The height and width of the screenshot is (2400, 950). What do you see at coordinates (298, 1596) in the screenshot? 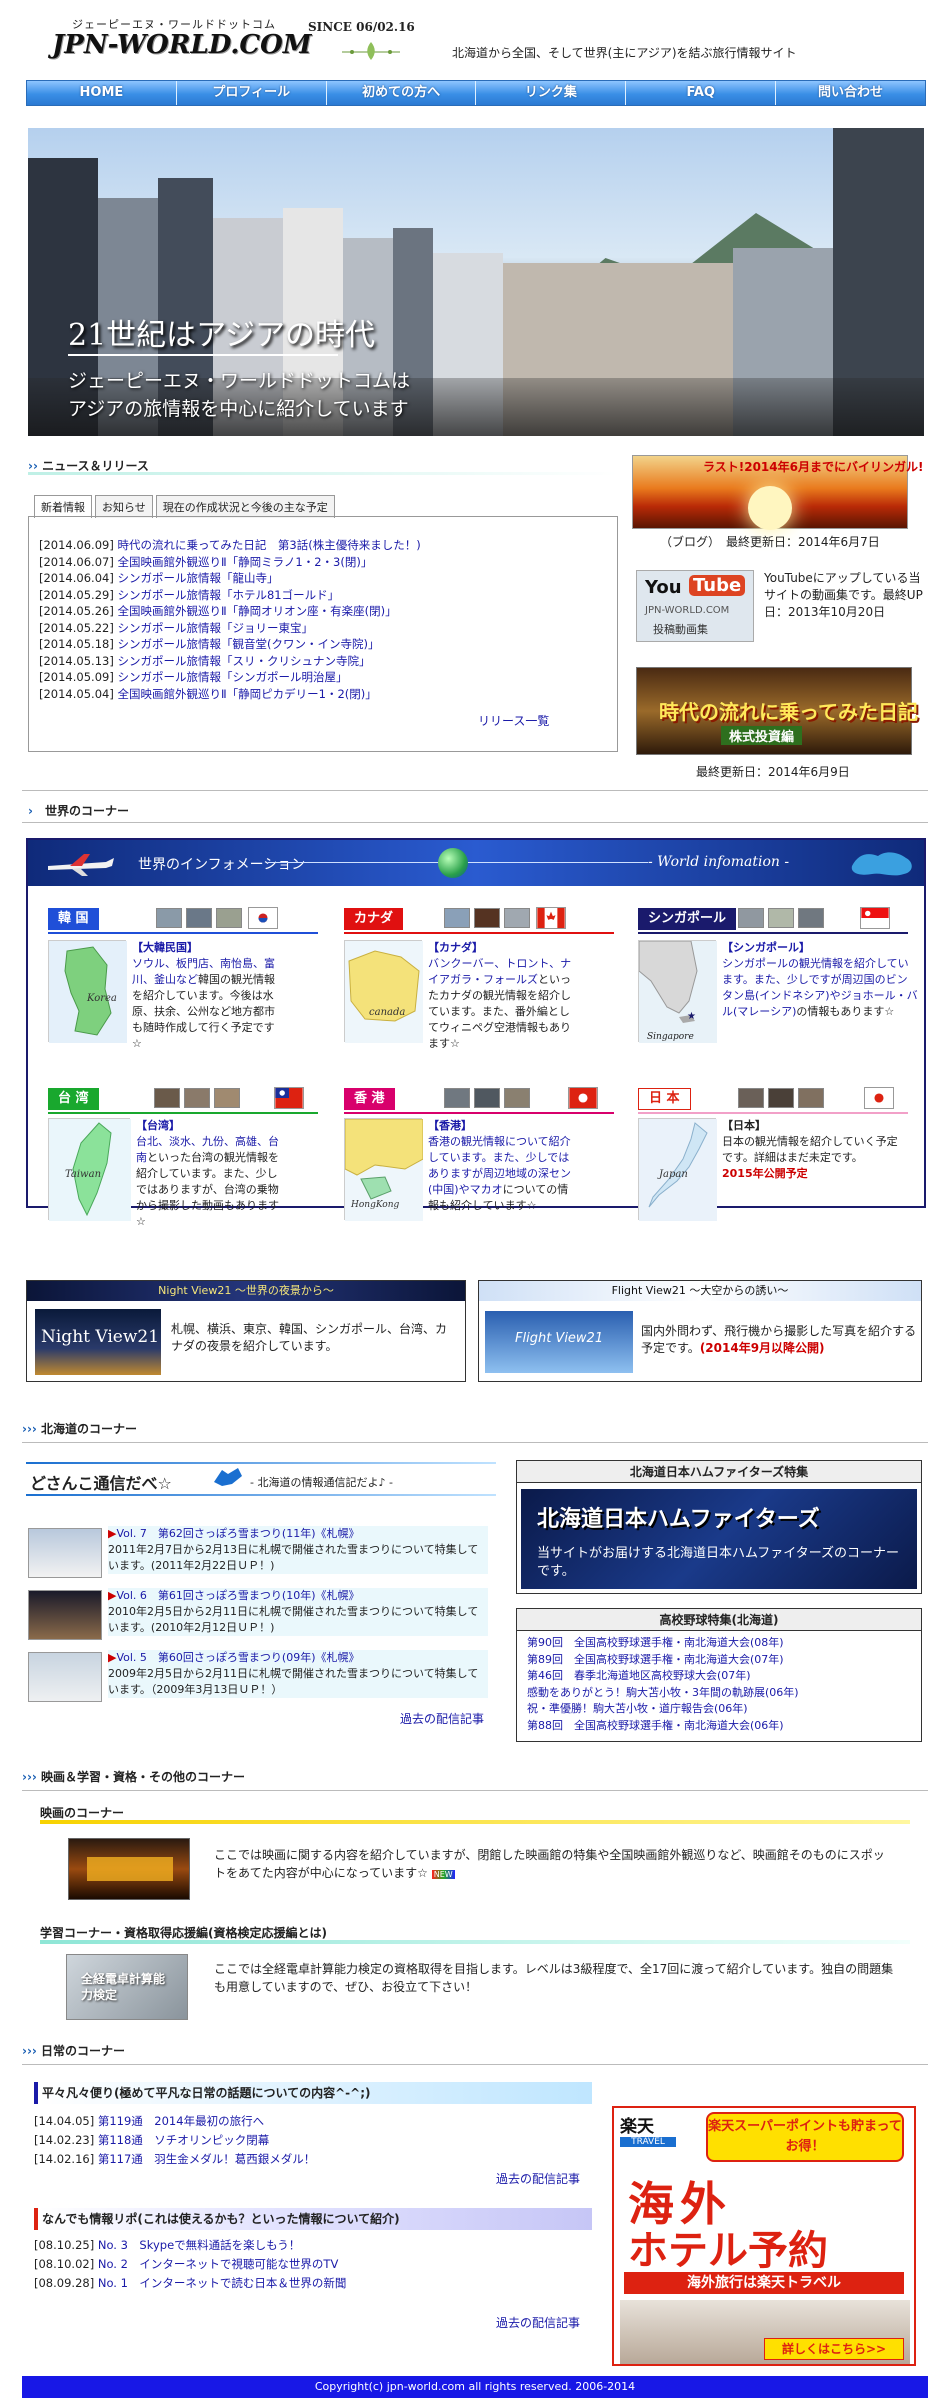
I see `vol6-title: ▶Vol. 6 第61回さっぽろ雪まつり(10年)《札幌》` at bounding box center [298, 1596].